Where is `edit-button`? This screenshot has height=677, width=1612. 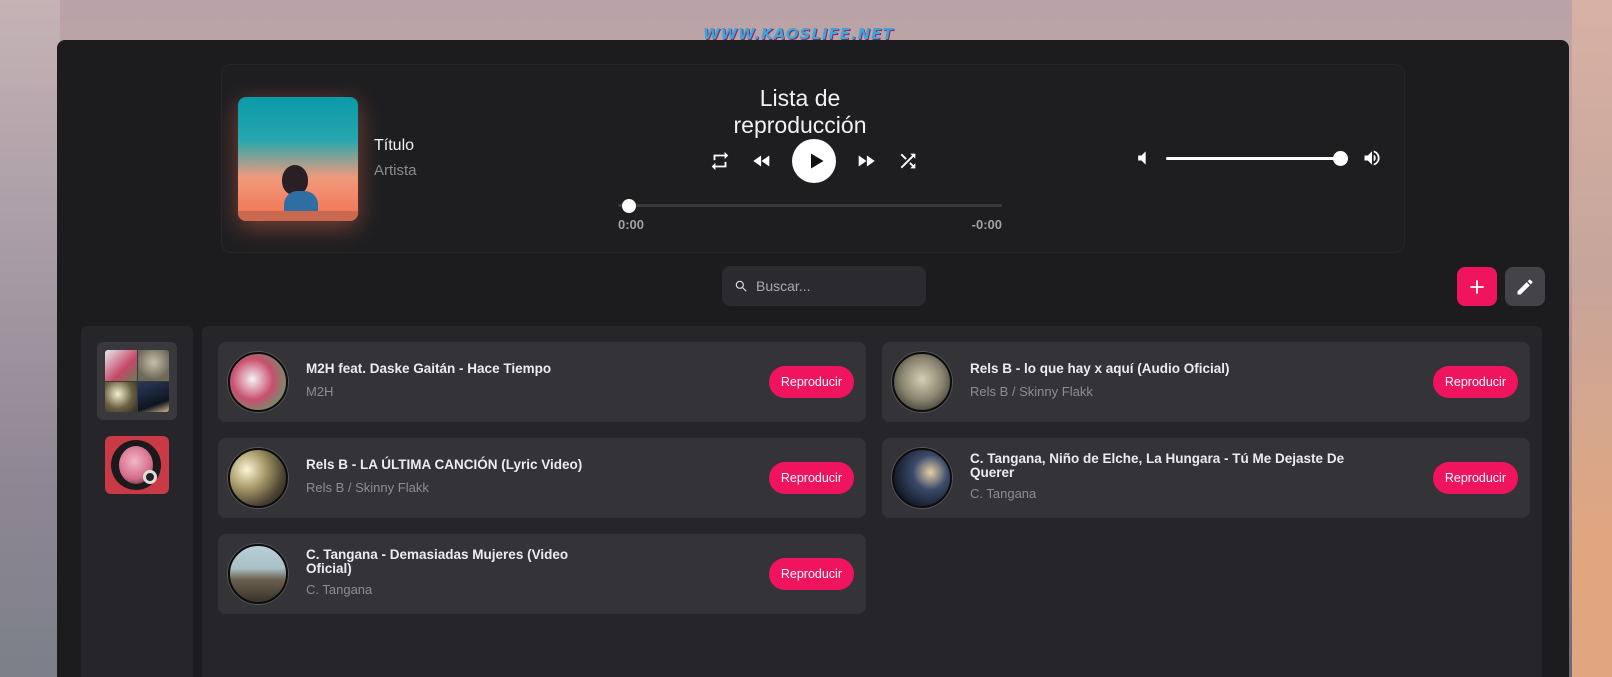 edit-button is located at coordinates (1525, 286).